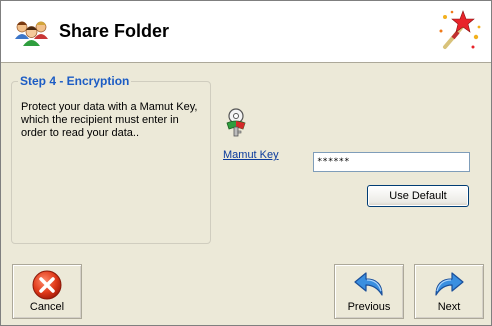 The width and height of the screenshot is (492, 326). I want to click on cancel-icon, so click(47, 285).